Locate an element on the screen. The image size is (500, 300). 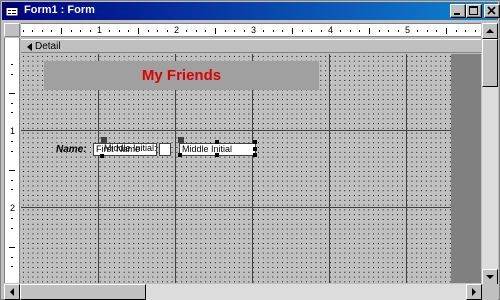
horizontal-ruler: 1 2 3 4 5 is located at coordinates (251, 30).